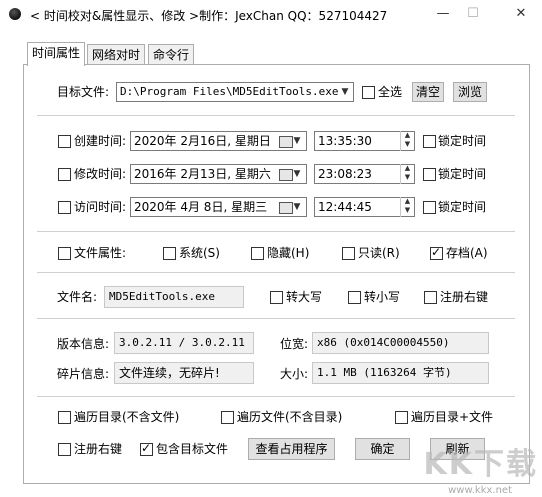  I want to click on create-time-checkbox, so click(64, 141).